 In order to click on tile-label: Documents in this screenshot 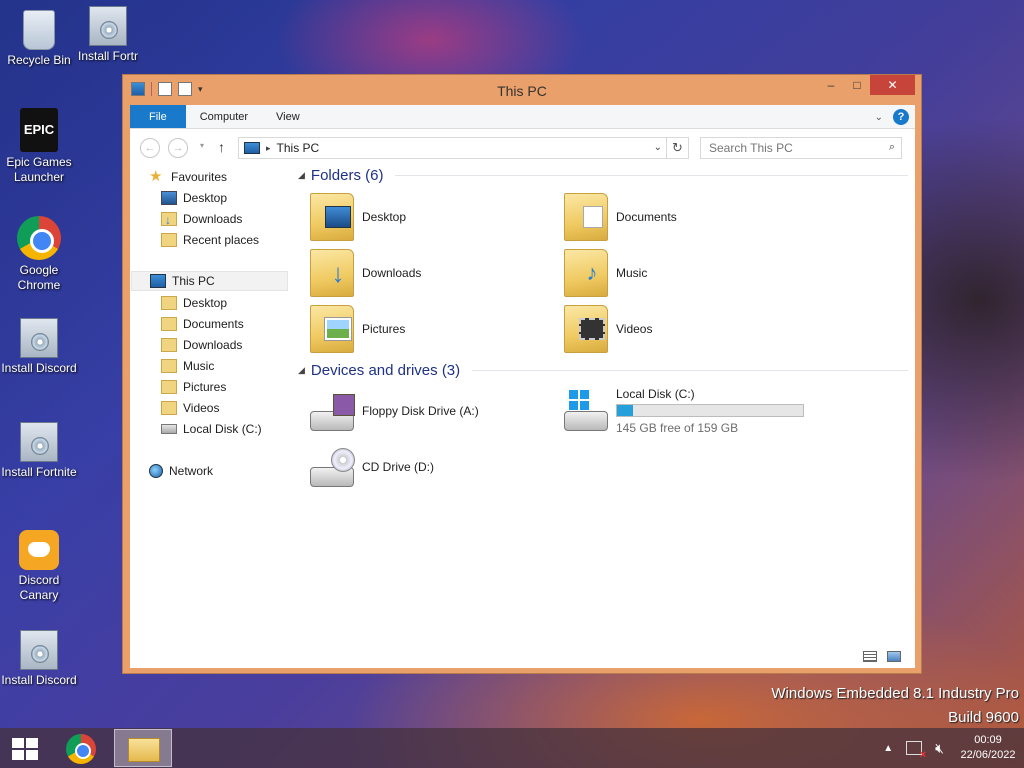, I will do `click(646, 217)`.